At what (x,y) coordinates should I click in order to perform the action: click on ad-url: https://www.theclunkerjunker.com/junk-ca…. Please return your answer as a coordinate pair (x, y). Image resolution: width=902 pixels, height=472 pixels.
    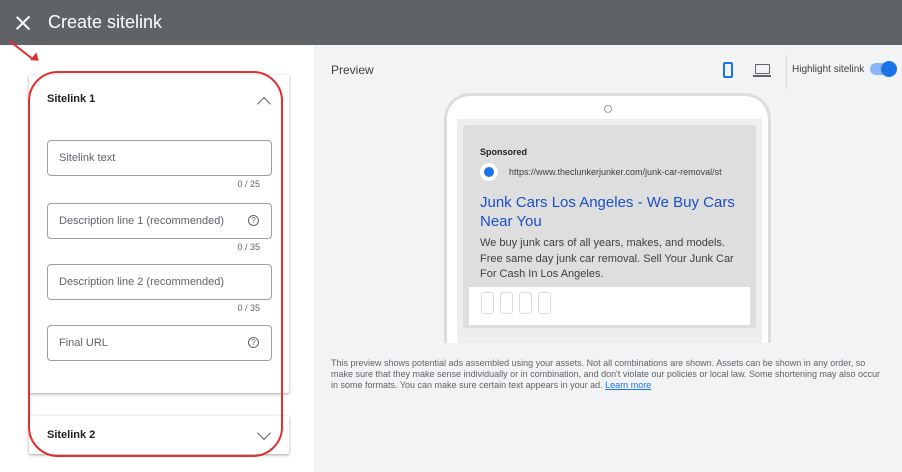
    Looking at the image, I should click on (615, 172).